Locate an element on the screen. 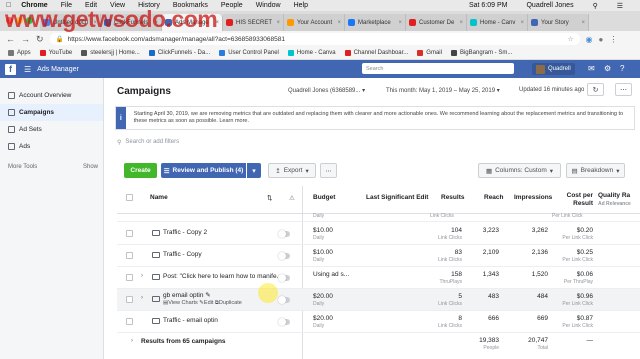 This screenshot has height=359, width=640. chevron-down-icon: ▾ is located at coordinates (364, 91).